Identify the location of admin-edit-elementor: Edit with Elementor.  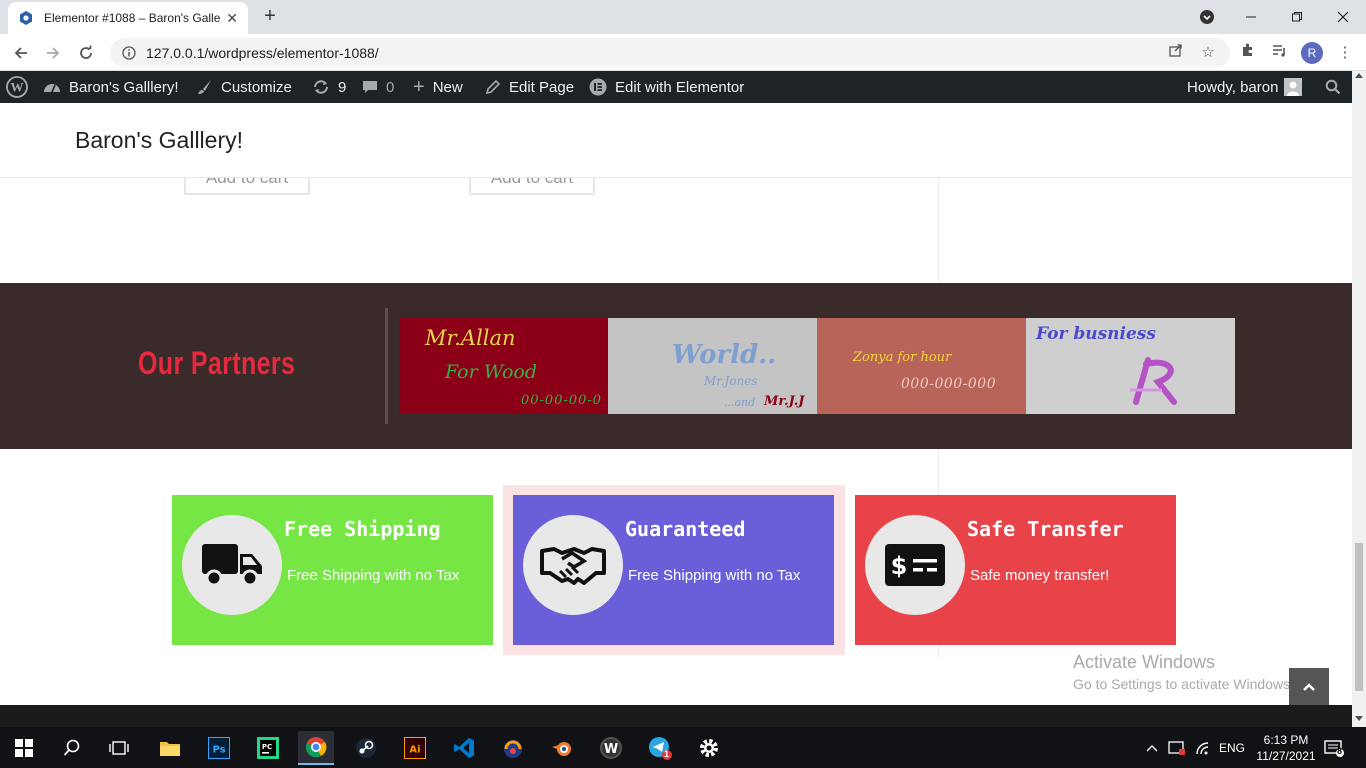
(666, 87).